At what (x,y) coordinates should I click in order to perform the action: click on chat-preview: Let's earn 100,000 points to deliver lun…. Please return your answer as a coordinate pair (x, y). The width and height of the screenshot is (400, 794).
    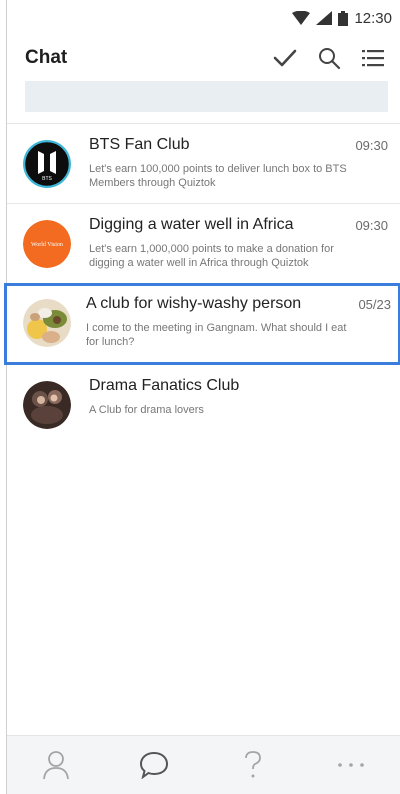
    Looking at the image, I should click on (218, 176).